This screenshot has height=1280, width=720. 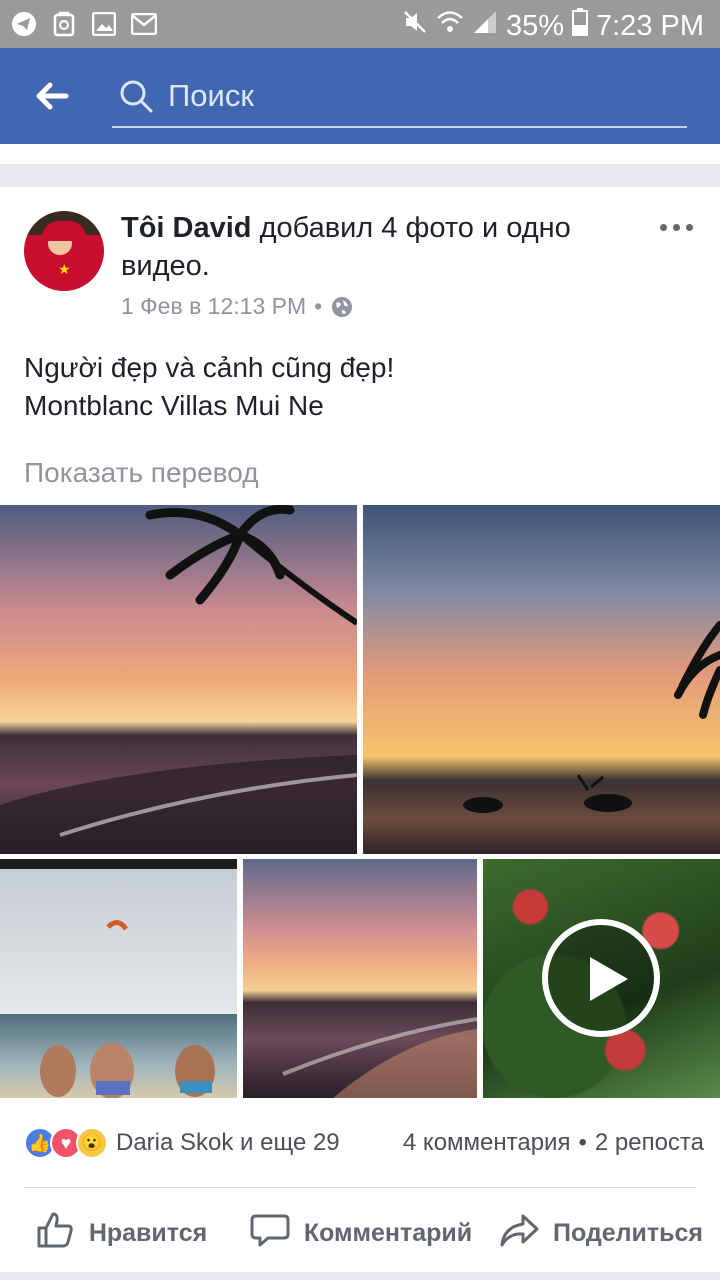 What do you see at coordinates (64, 269) in the screenshot?
I see `star-icon: ★` at bounding box center [64, 269].